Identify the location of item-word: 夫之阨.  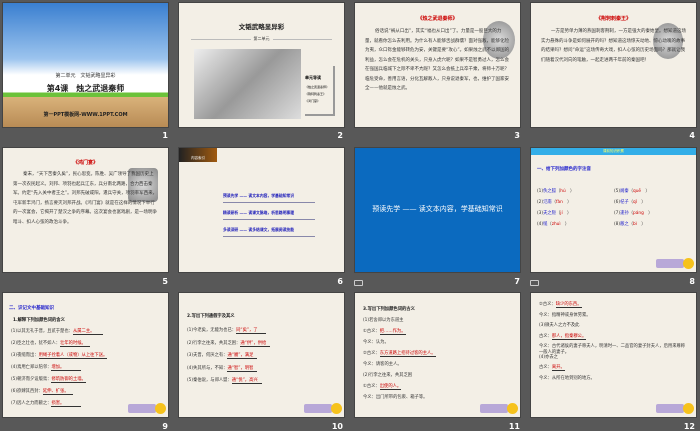
(549, 213).